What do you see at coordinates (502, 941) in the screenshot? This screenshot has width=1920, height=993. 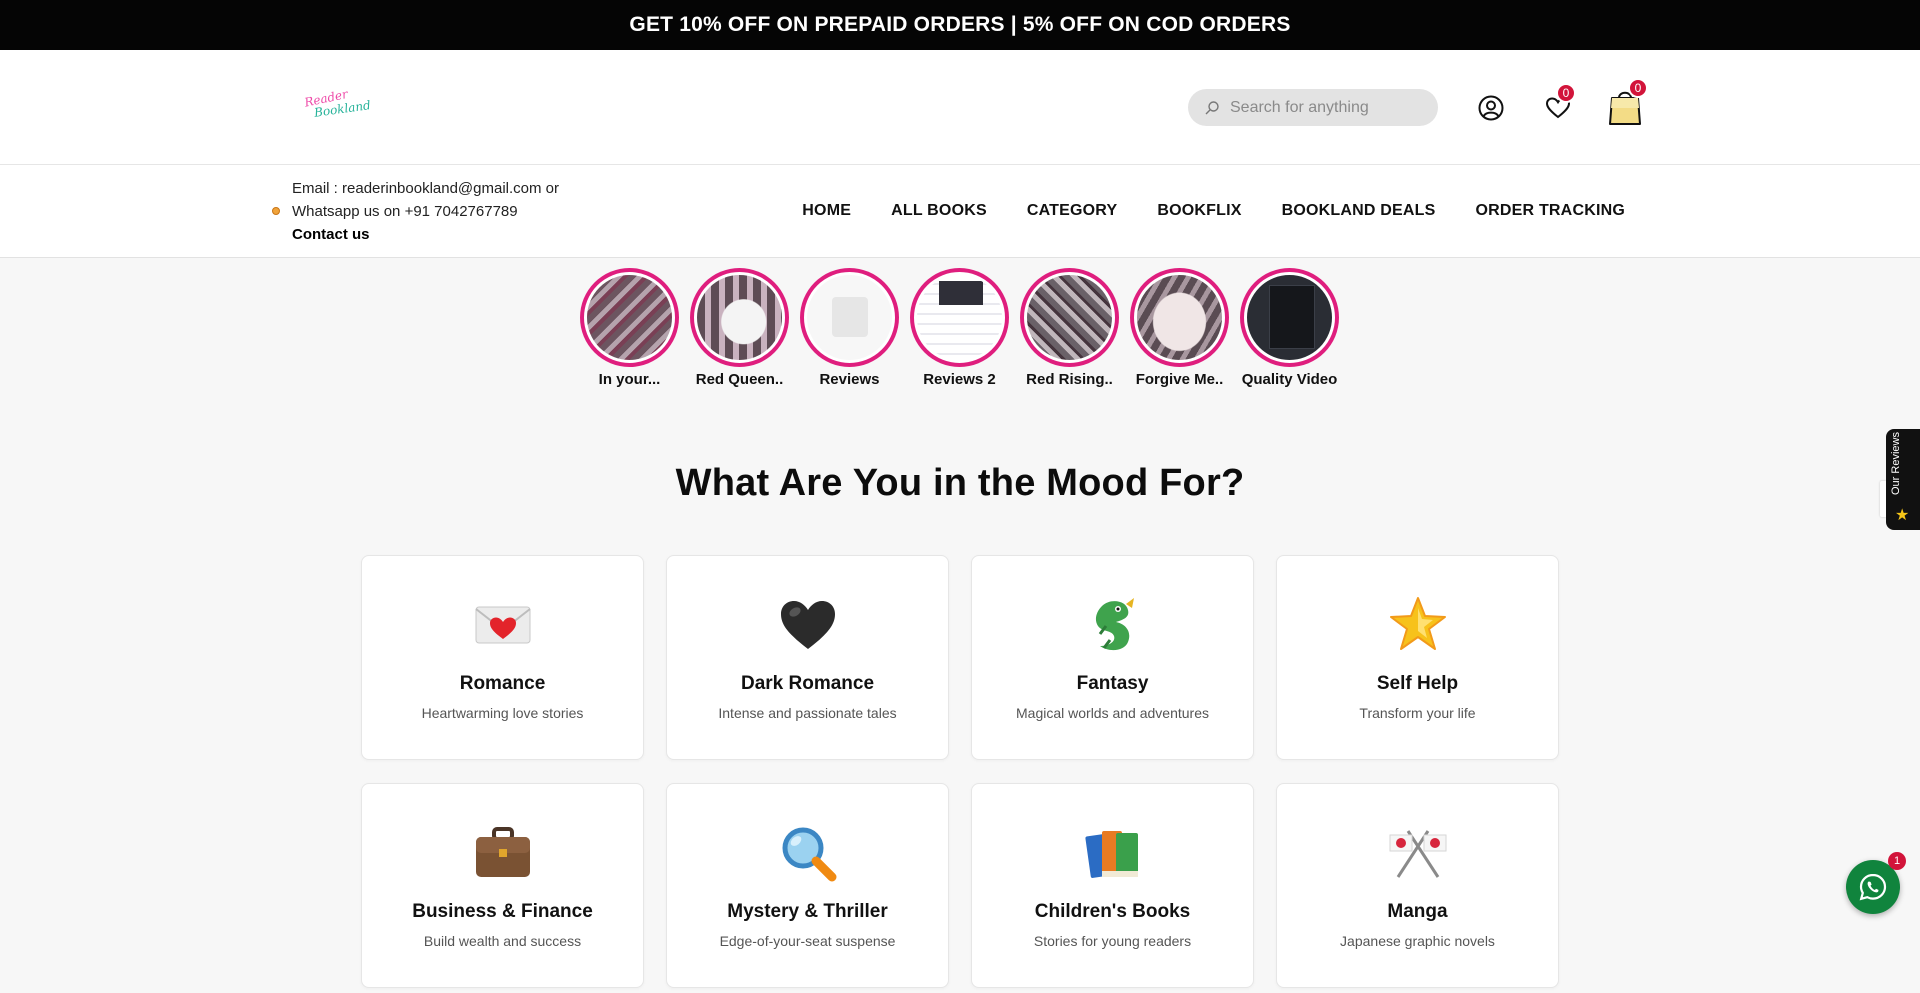 I see `mood-description: Build wealth and success` at bounding box center [502, 941].